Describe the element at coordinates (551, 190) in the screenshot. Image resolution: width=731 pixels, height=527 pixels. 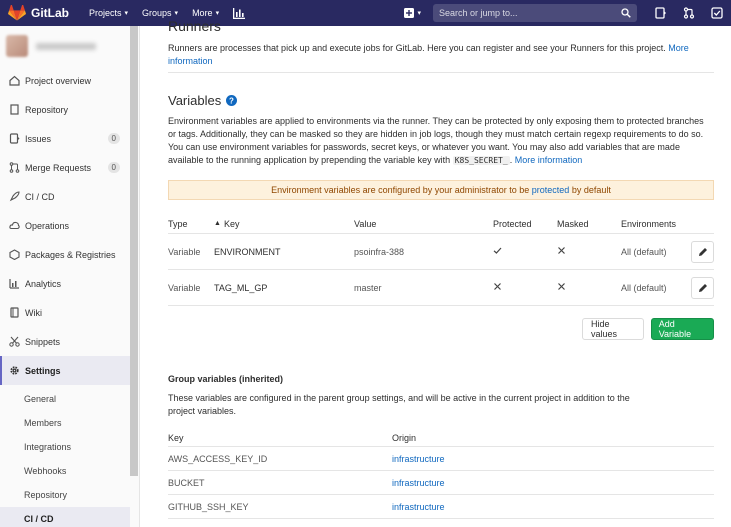
I see `alert-protected-link: protected` at that location.